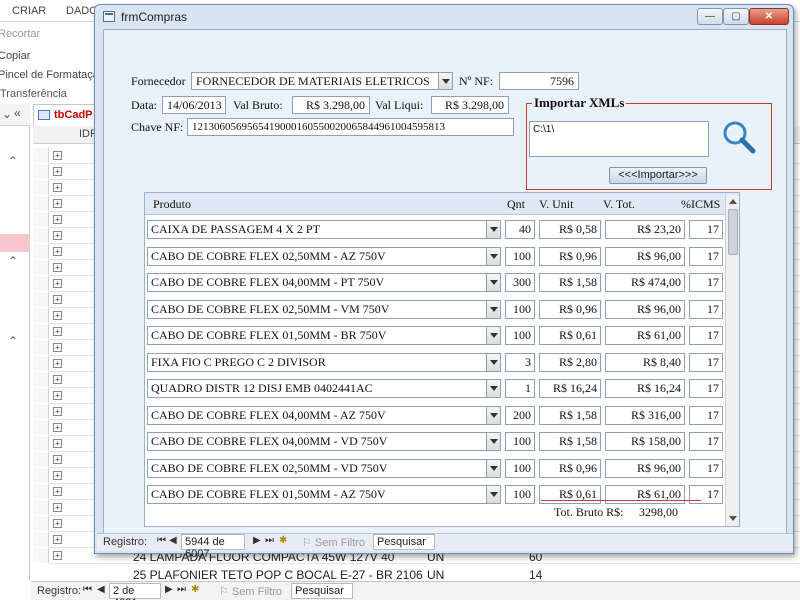 The image size is (800, 600). I want to click on produto-combo: CABO DE COBRE FLEX 01,50MM - BR 750V, so click(324, 335).